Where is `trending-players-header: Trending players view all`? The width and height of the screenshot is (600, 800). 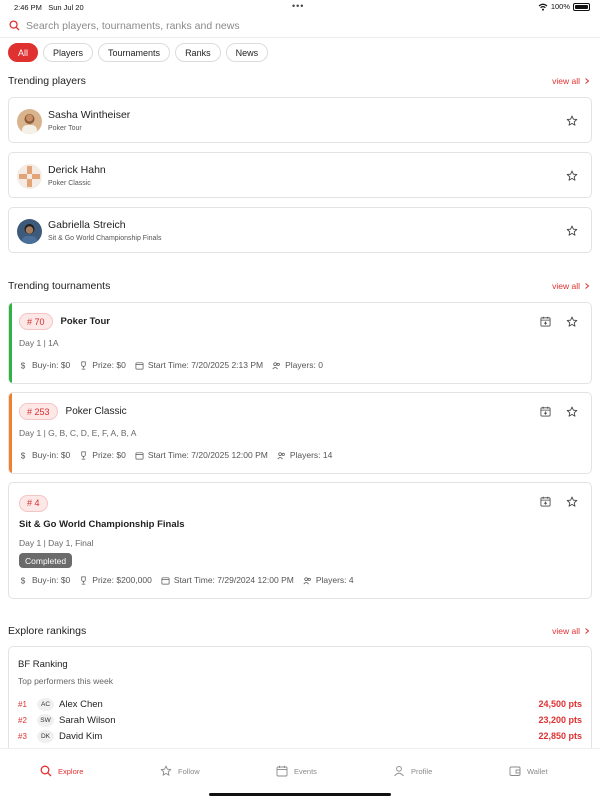
trending-players-header: Trending players view all is located at coordinates (299, 81).